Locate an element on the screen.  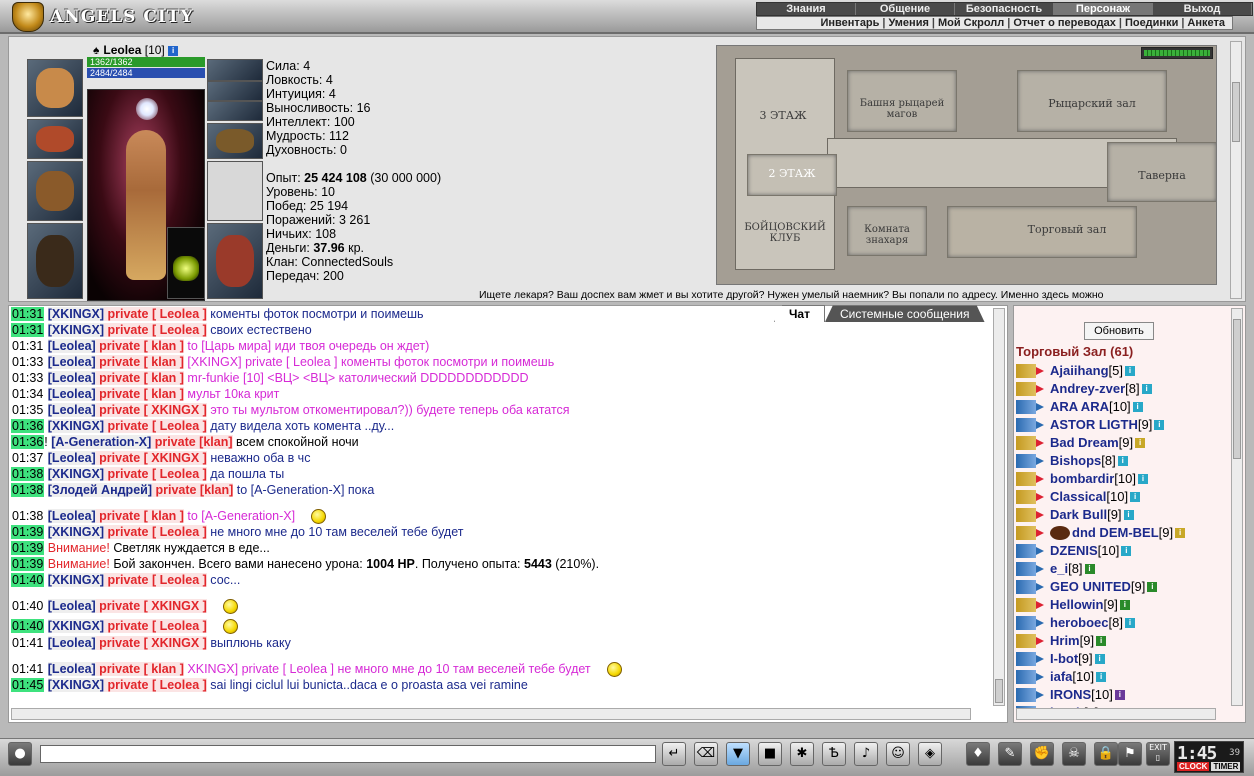
submenu-item-0: Инвентарь is located at coordinates (850, 23).